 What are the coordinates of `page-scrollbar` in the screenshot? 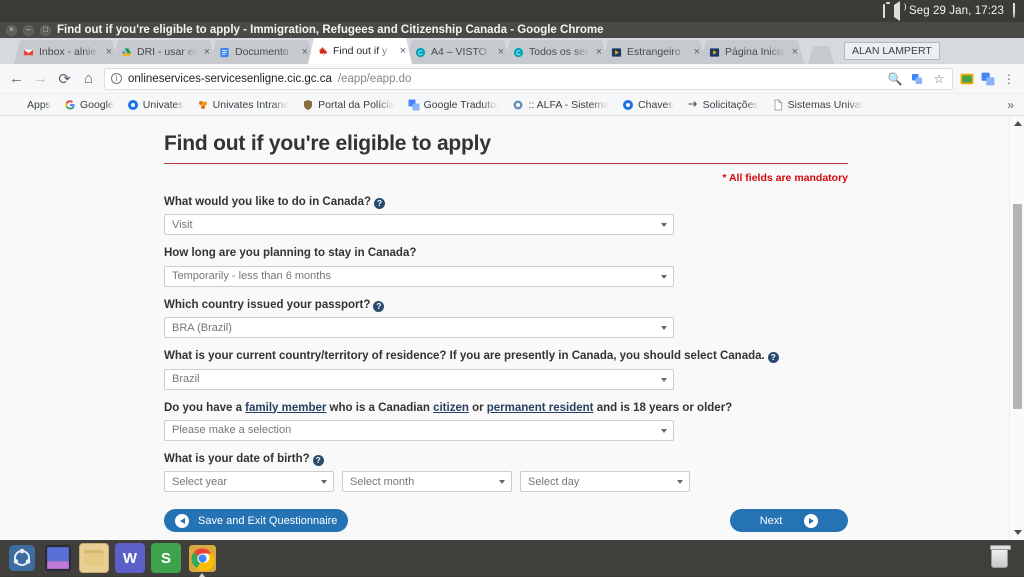 It's located at (1016, 328).